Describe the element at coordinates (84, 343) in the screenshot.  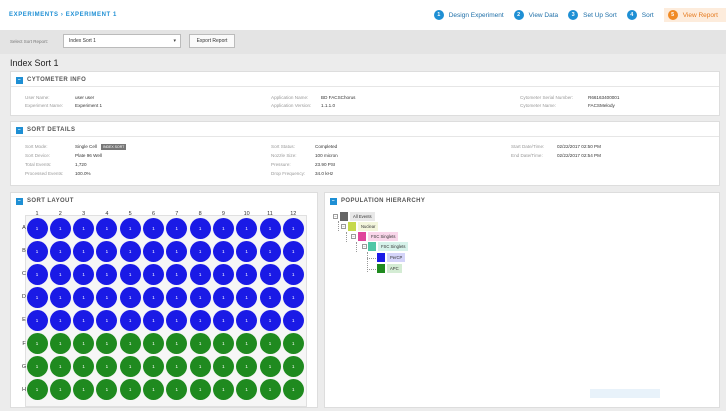
I see `well-F3: 1` at that location.